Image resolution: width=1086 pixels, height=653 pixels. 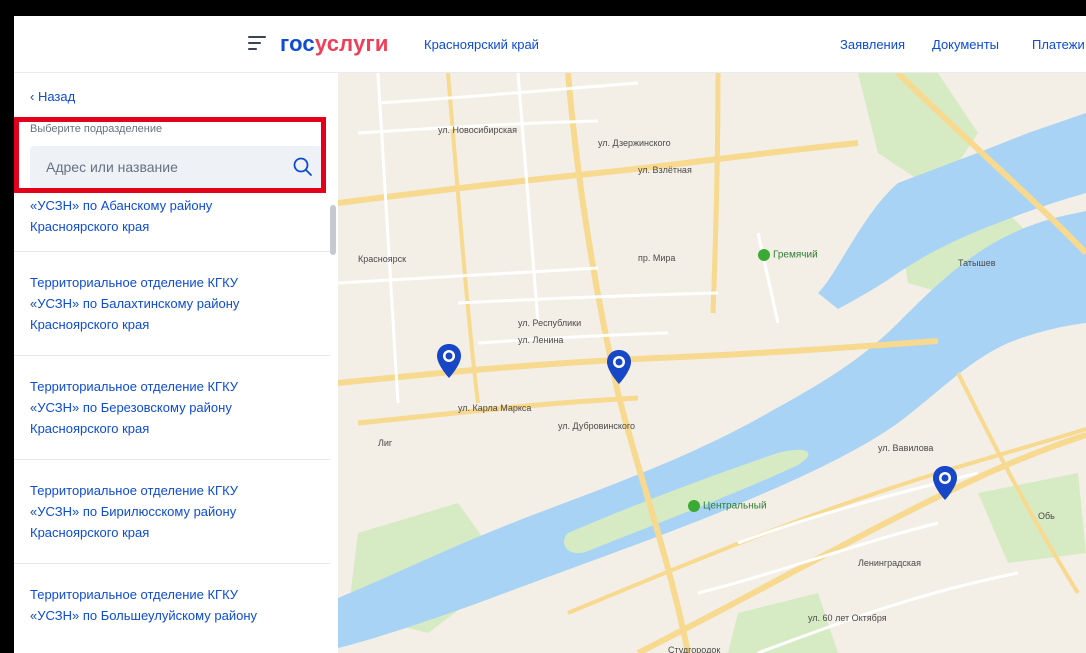 What do you see at coordinates (634, 143) in the screenshot?
I see `map-street-label: ул. Дзержинского` at bounding box center [634, 143].